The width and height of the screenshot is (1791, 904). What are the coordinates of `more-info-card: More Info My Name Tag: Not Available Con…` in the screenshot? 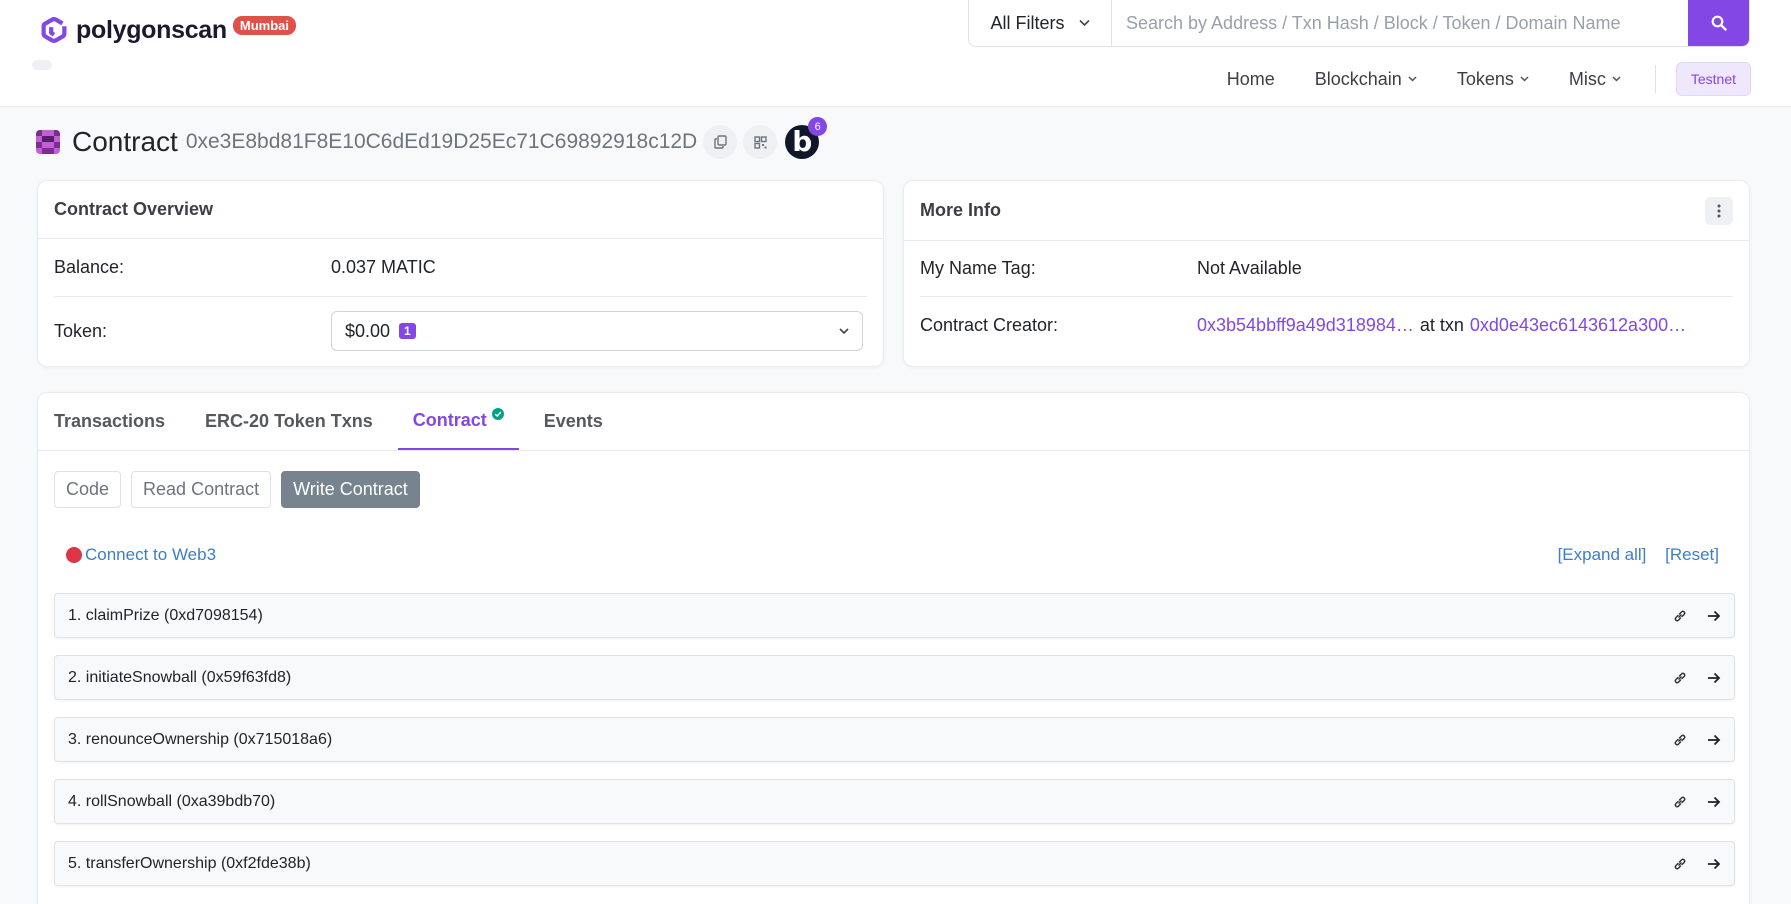 It's located at (1326, 273).